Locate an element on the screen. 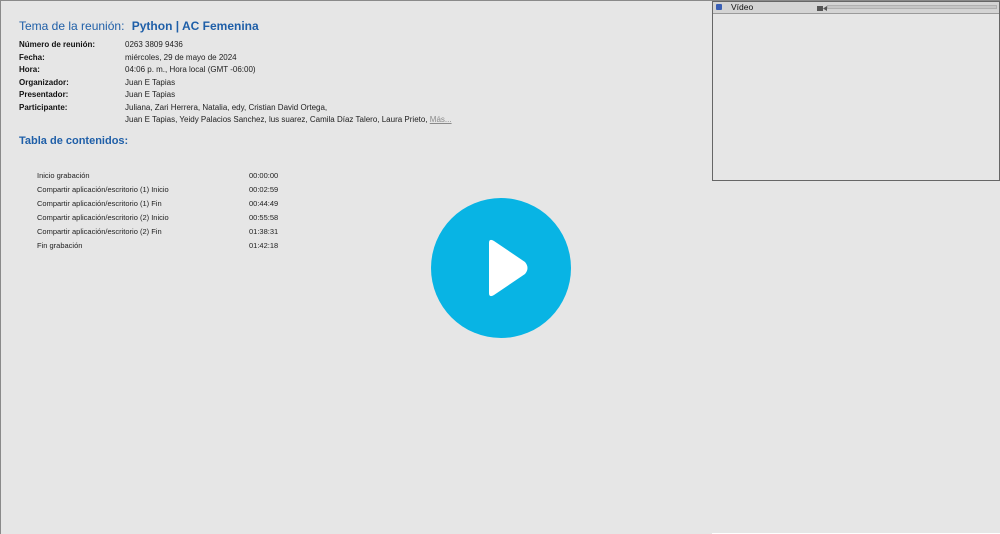 Image resolution: width=1000 pixels, height=534 pixels. camera-icon is located at coordinates (822, 7).